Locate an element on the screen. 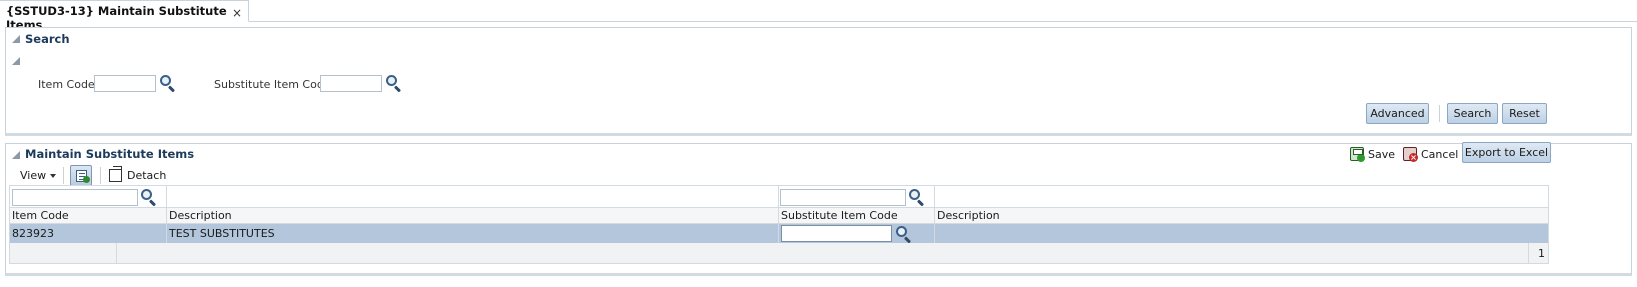 This screenshot has width=1637, height=287. view-menu-label: View is located at coordinates (33, 175).